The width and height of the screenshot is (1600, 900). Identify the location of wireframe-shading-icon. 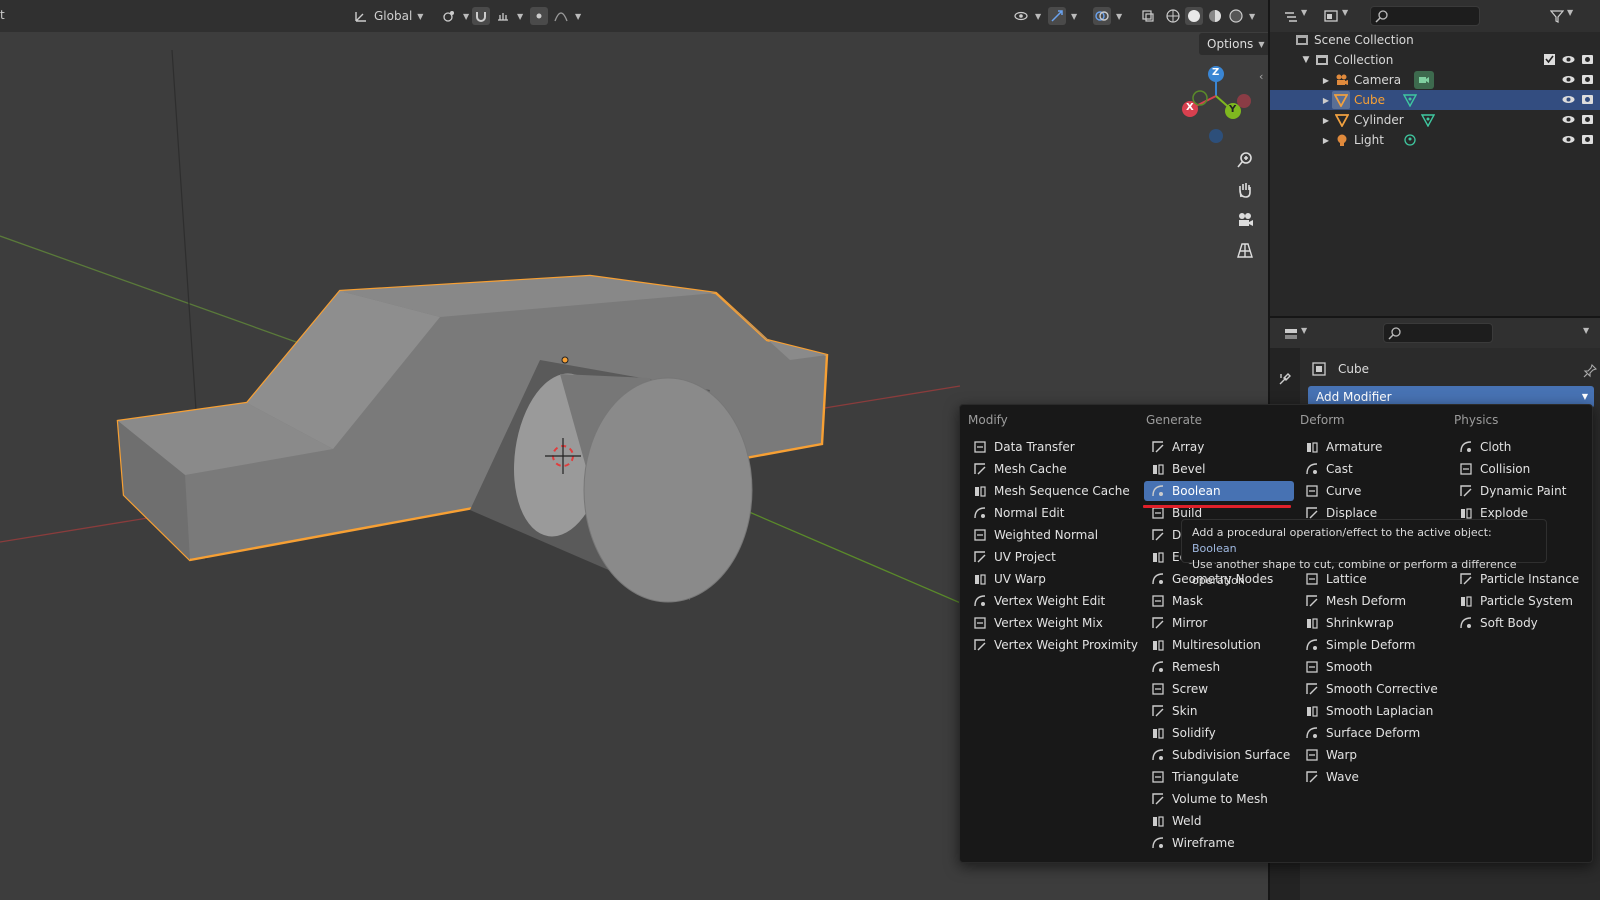
(1173, 16).